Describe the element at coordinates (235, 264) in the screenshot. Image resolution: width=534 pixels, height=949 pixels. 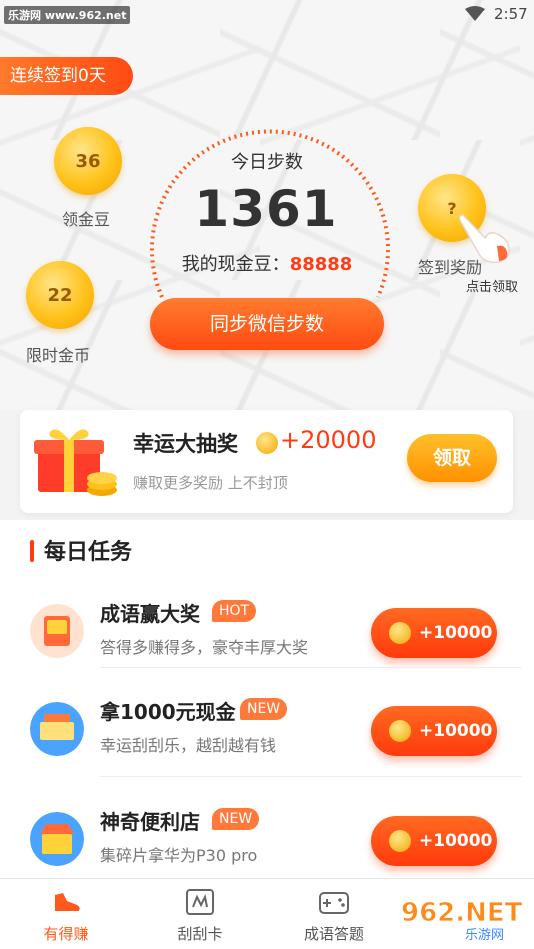
I see `cash-label: 我的现金豆：` at that location.